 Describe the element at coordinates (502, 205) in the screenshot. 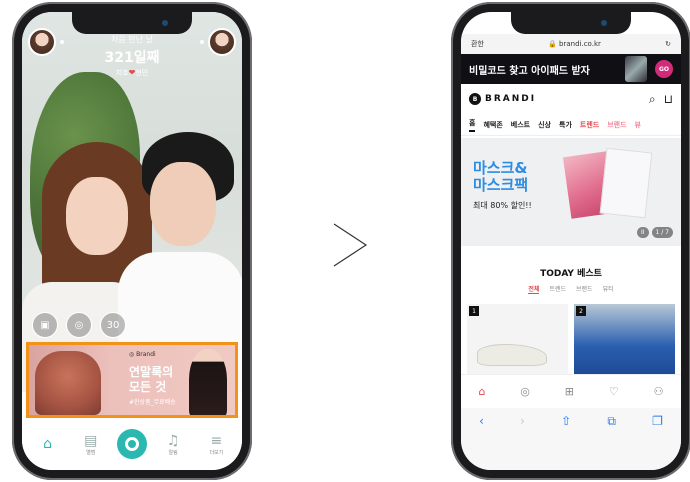

I see `hero-subtitle: 최대 80% 할인!!` at that location.